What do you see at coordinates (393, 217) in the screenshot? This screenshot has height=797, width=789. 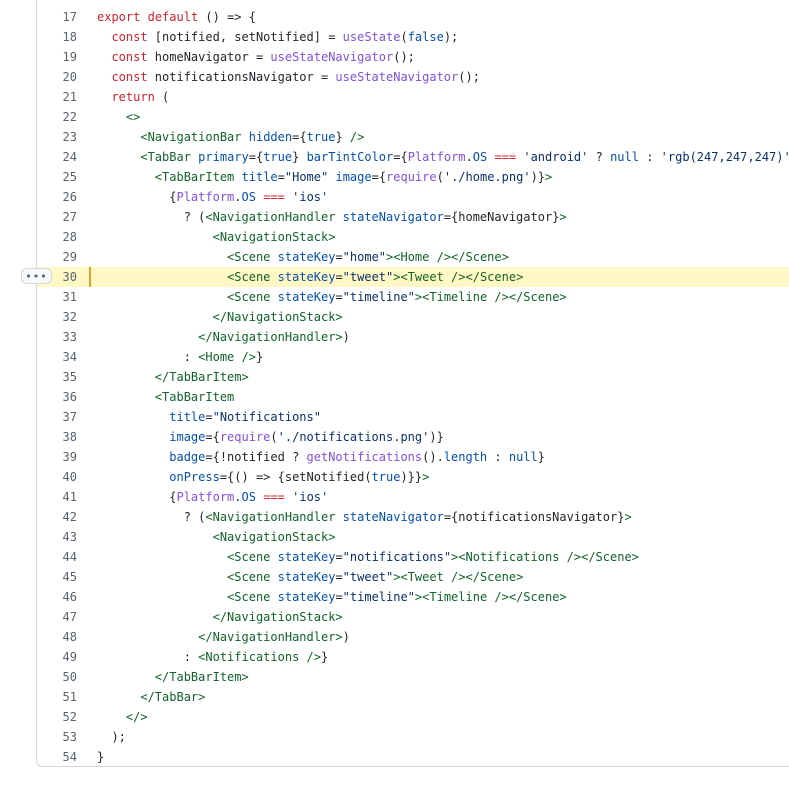 I see `code-token: stateNavigator` at bounding box center [393, 217].